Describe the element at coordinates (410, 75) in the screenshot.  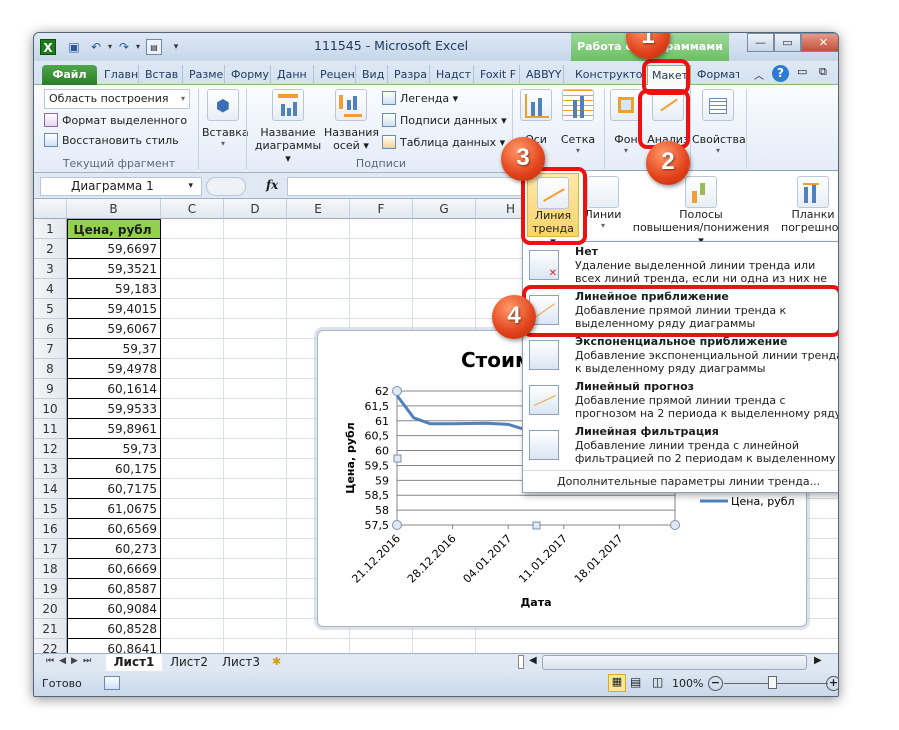
I see `tab-developer: Разра` at that location.